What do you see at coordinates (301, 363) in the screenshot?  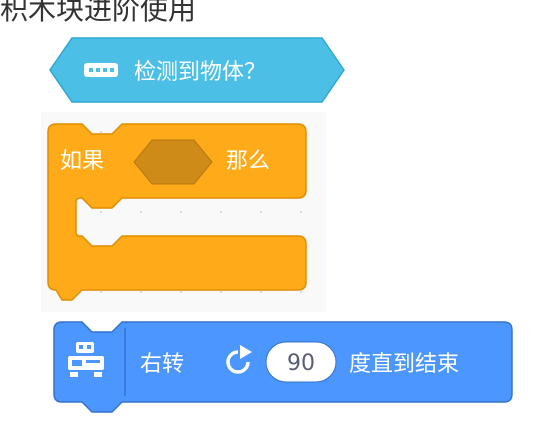 I see `degree-value: 90` at bounding box center [301, 363].